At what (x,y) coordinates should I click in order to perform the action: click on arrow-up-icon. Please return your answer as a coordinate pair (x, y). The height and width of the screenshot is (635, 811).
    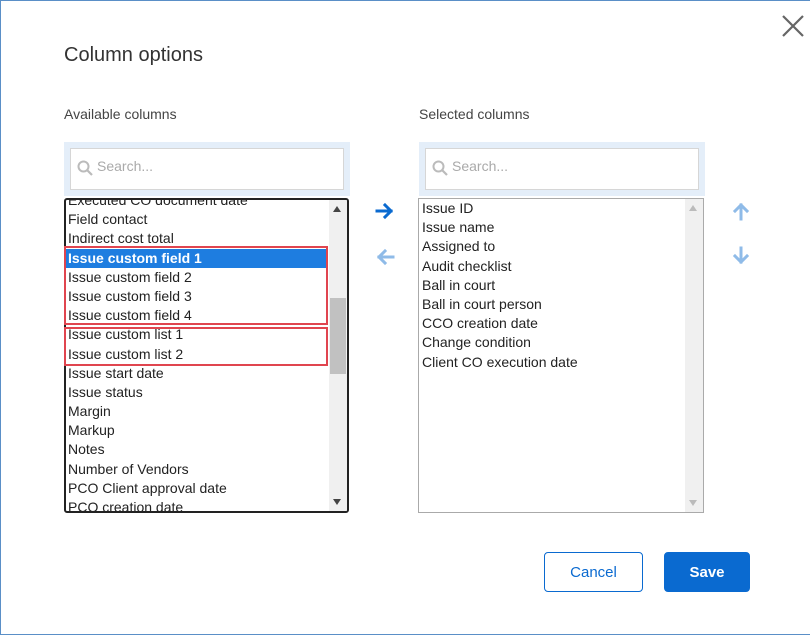
    Looking at the image, I should click on (741, 211).